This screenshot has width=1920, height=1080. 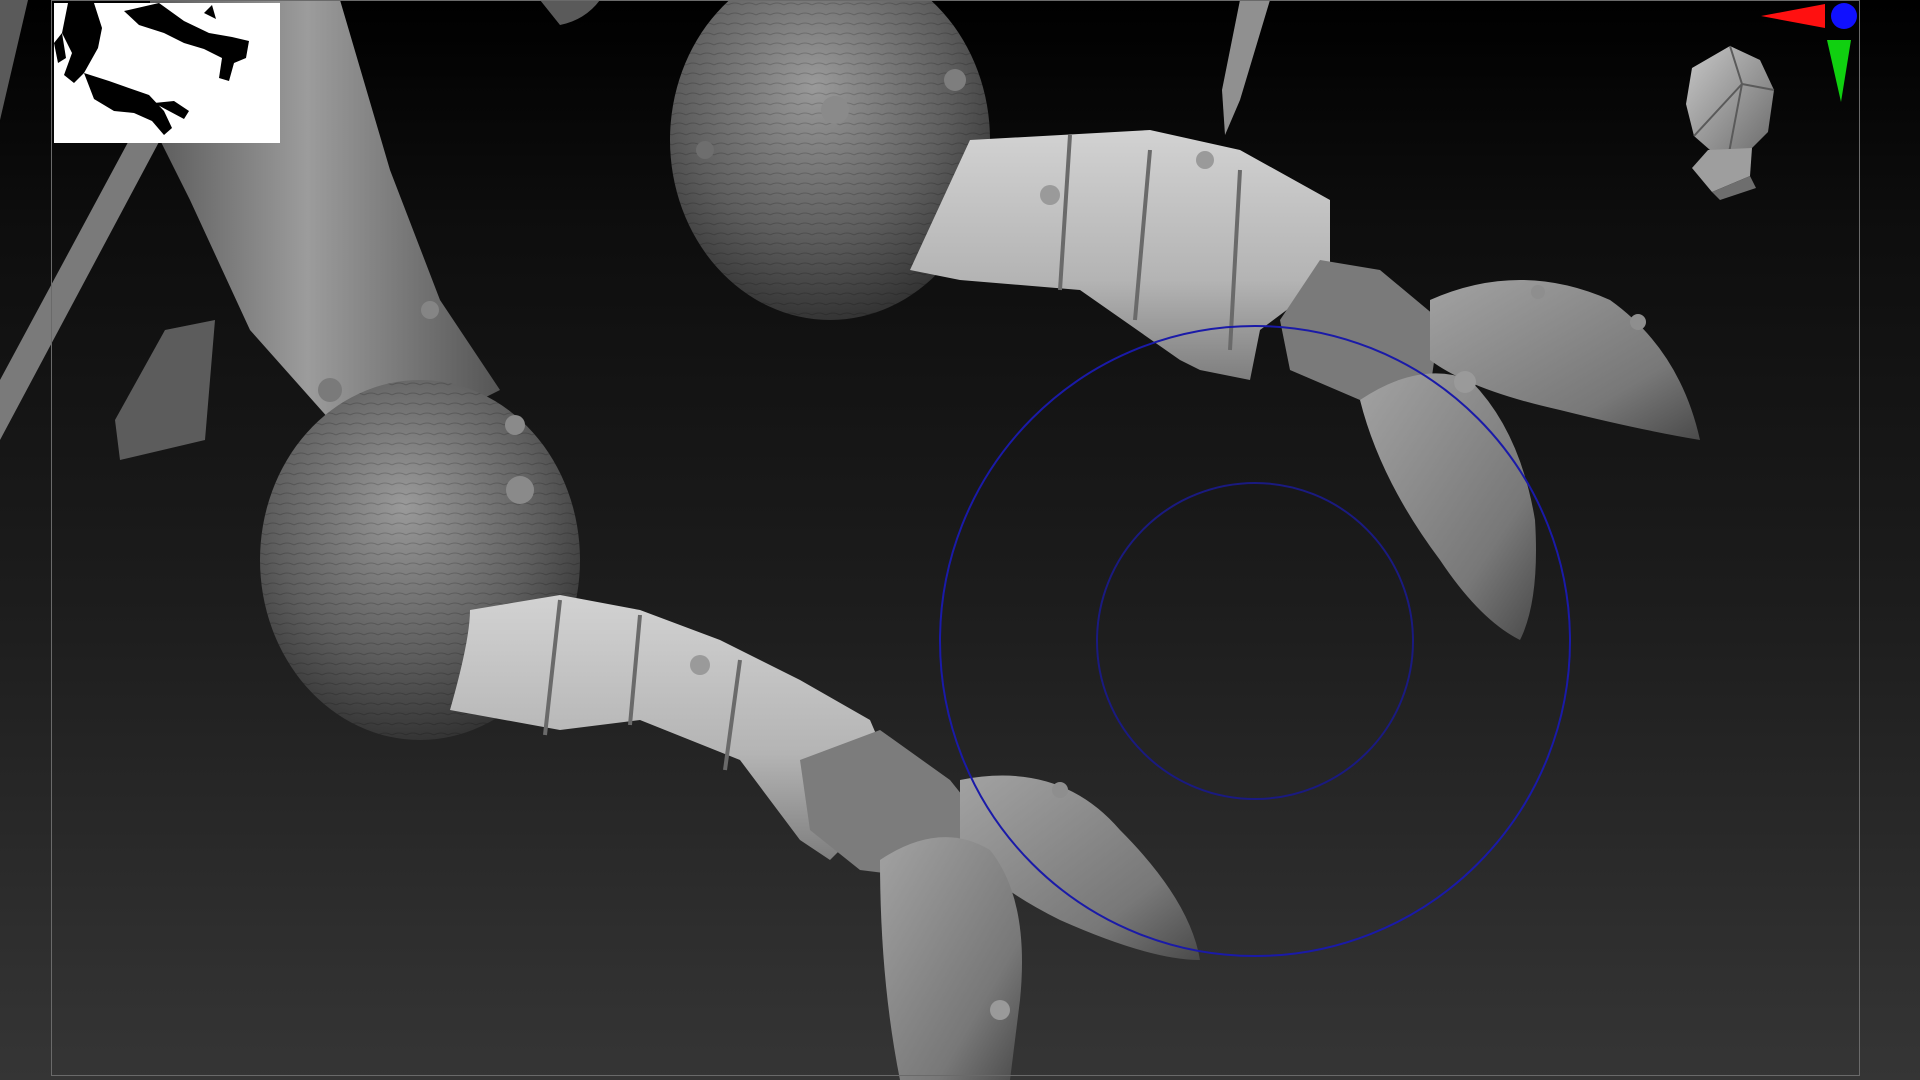 What do you see at coordinates (1844, 16) in the screenshot?
I see `axis-z-dot-icon` at bounding box center [1844, 16].